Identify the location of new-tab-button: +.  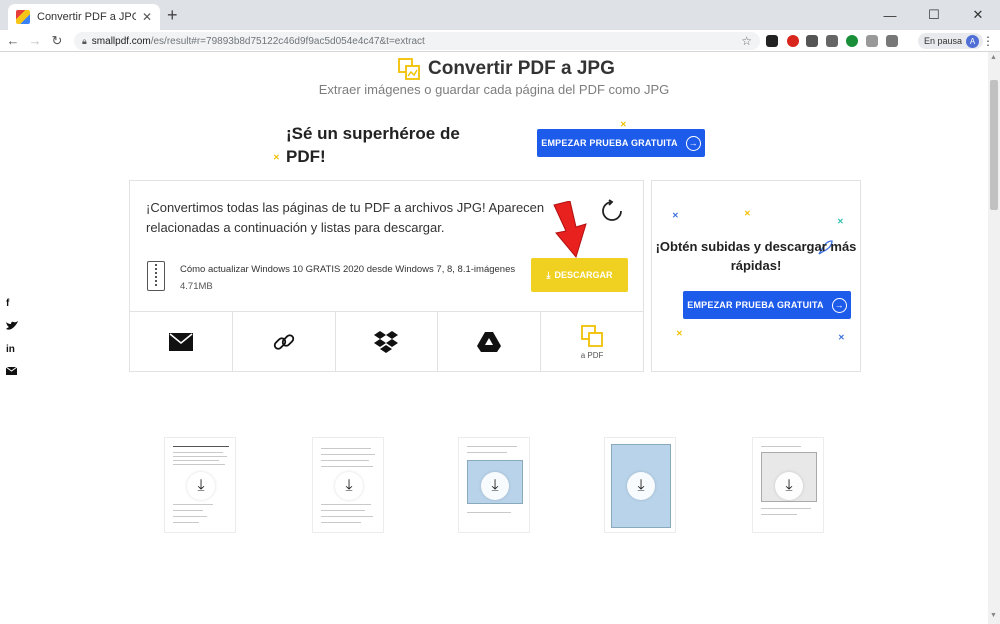
(172, 15).